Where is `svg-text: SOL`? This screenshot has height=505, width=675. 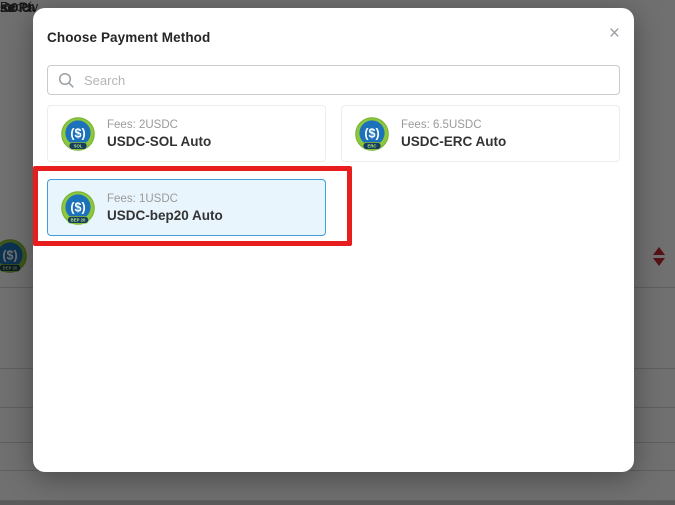 svg-text: SOL is located at coordinates (78, 145).